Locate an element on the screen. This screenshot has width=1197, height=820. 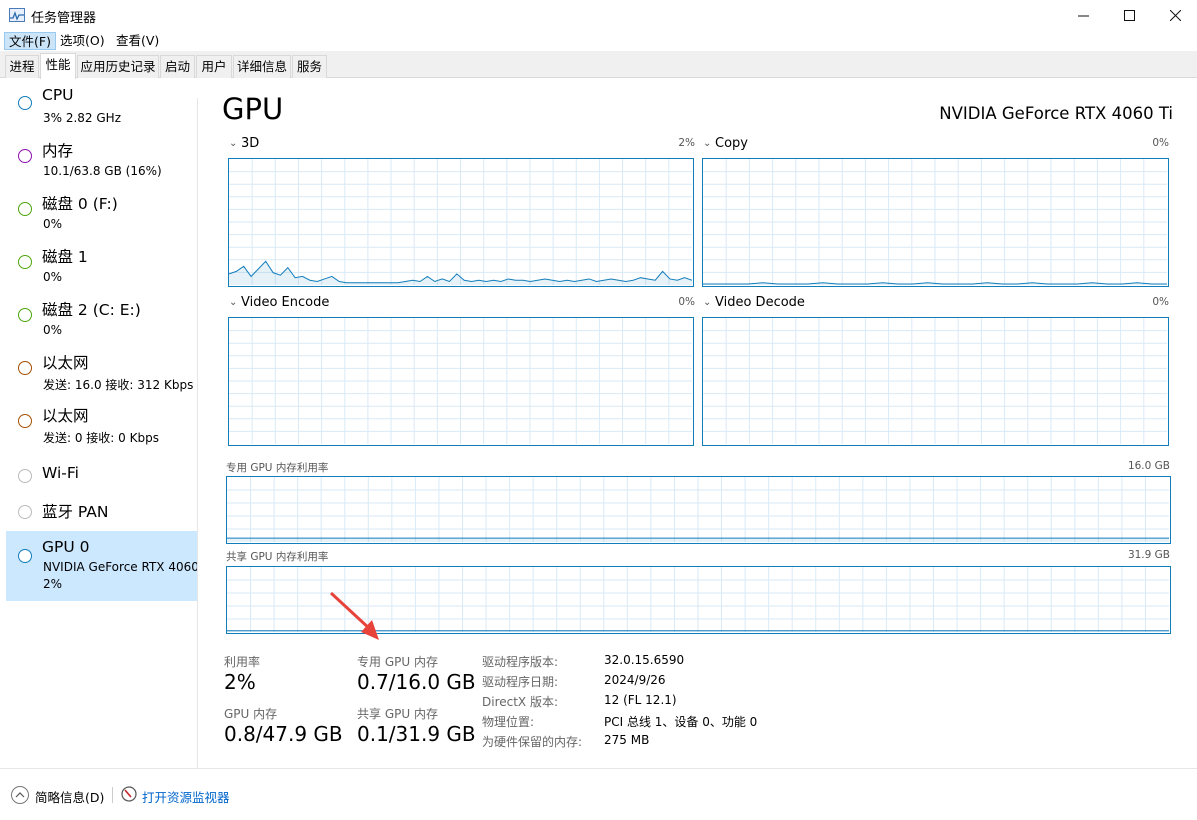
sidebar-item-sub: 发送: 0 接收: 0 Kbps is located at coordinates (101, 438).